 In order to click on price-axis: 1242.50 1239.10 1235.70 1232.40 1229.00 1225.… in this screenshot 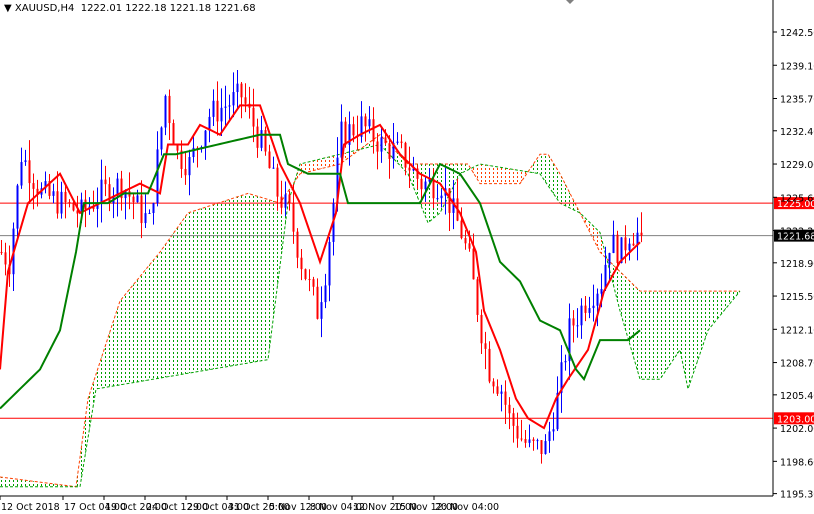, I will do `click(793, 264)`.